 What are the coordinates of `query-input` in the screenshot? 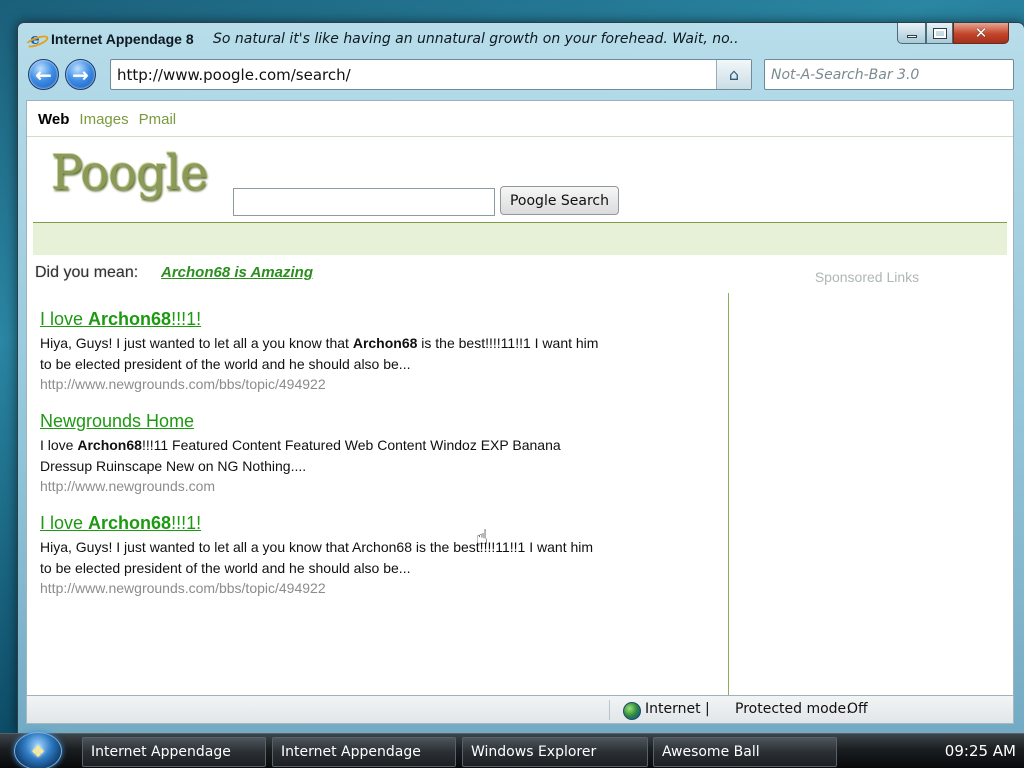 It's located at (364, 202).